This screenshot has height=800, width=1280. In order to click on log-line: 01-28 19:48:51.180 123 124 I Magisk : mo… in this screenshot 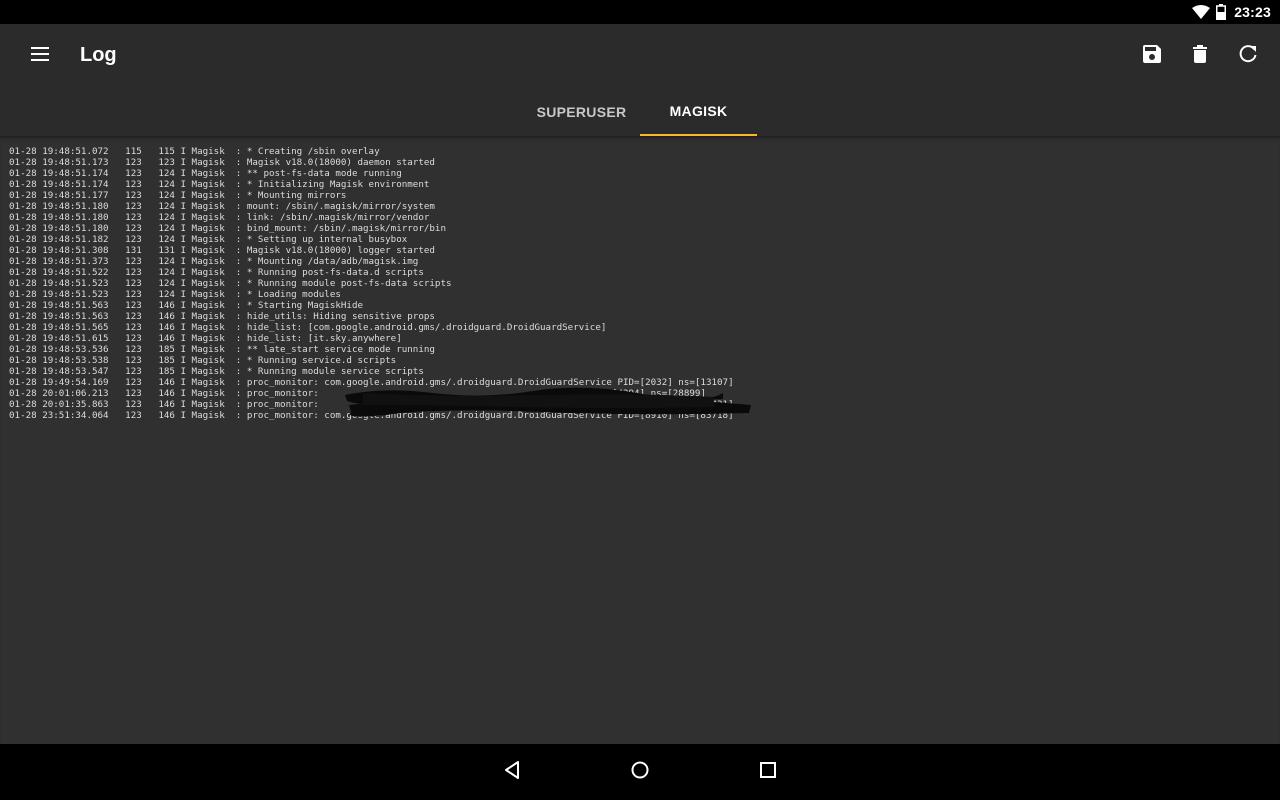, I will do `click(222, 206)`.